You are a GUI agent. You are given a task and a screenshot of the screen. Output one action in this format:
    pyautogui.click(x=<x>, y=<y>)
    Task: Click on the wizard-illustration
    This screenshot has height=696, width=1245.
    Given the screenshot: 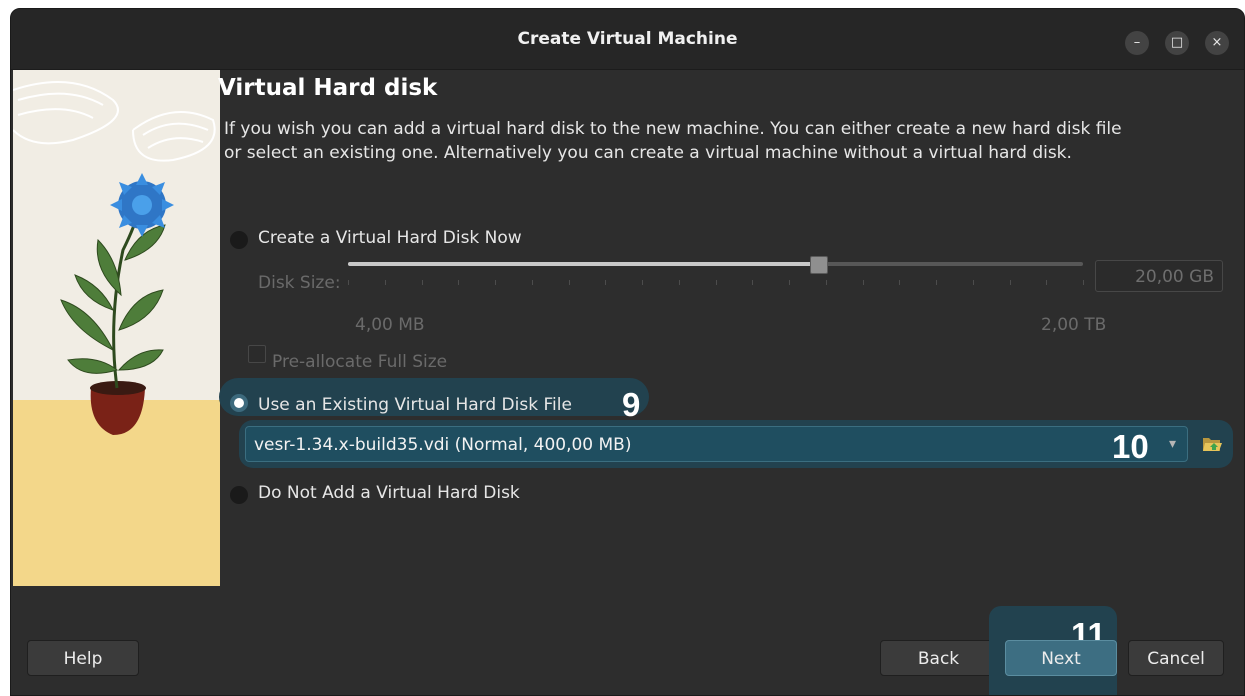 What is the action you would take?
    pyautogui.click(x=116, y=328)
    